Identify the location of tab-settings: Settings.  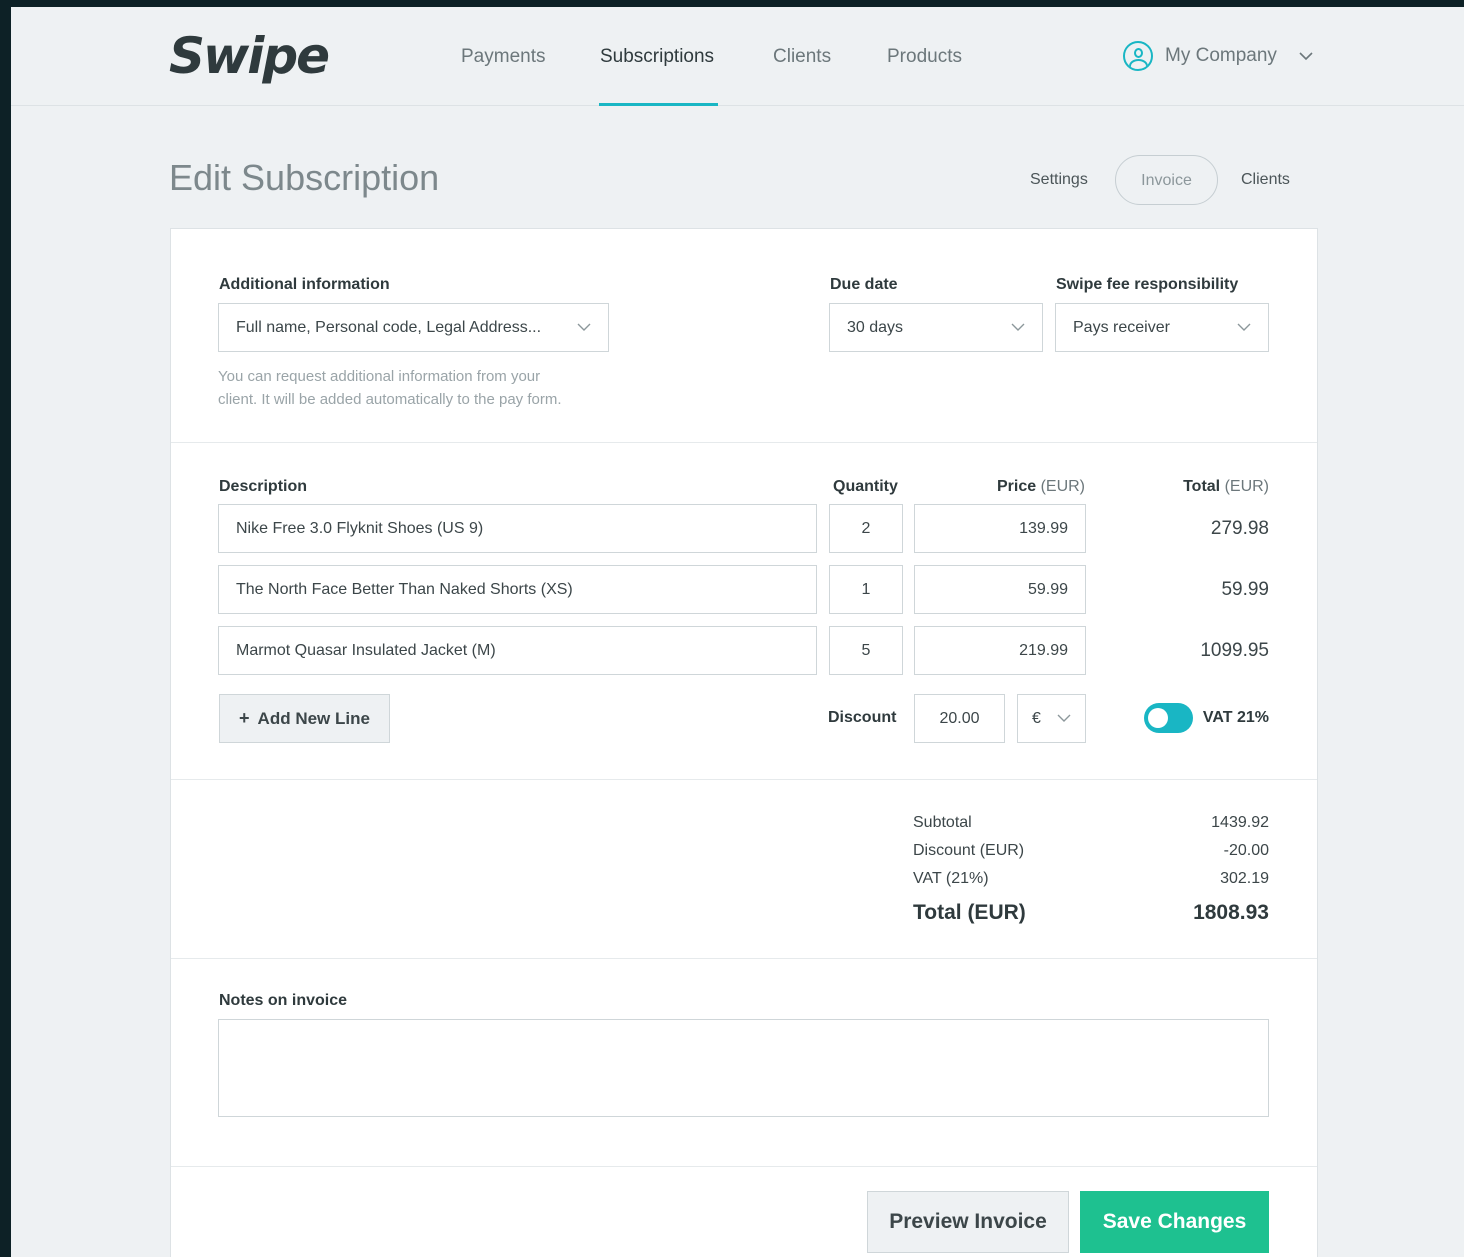
(1059, 180).